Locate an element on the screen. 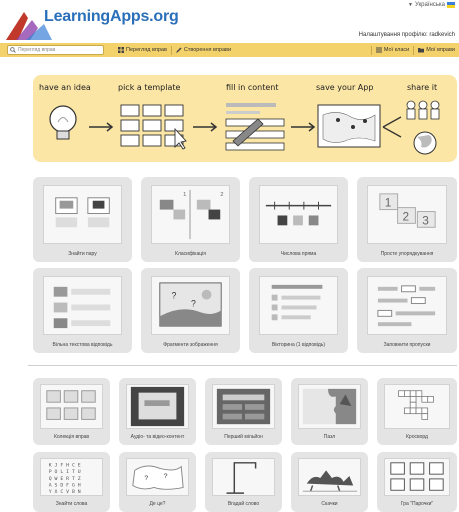  section-divider is located at coordinates (242, 365).